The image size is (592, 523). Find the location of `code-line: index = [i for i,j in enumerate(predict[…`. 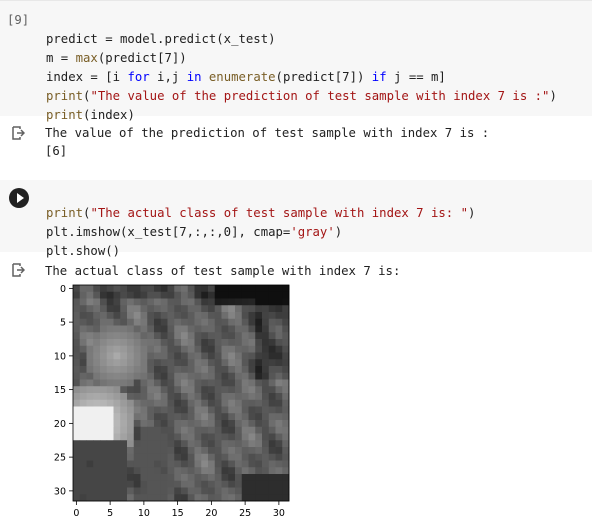

code-line: index = [i for i,j in enumerate(predict[… is located at coordinates (246, 77).